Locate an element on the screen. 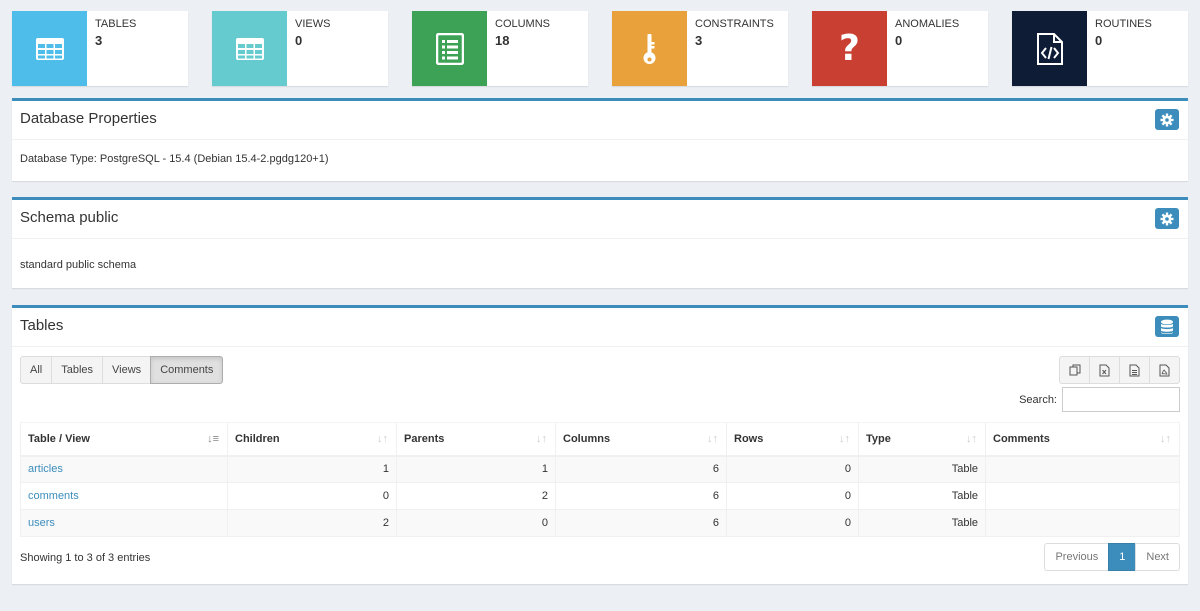 The width and height of the screenshot is (1200, 611). parents-cell: 1 is located at coordinates (476, 469).